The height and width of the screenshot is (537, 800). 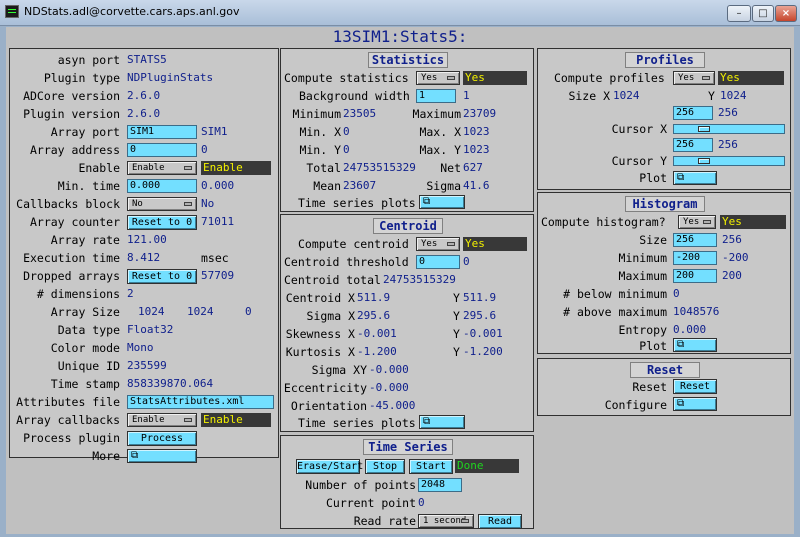 What do you see at coordinates (144, 113) in the screenshot?
I see `plugin-version-value: 2.6.0` at bounding box center [144, 113].